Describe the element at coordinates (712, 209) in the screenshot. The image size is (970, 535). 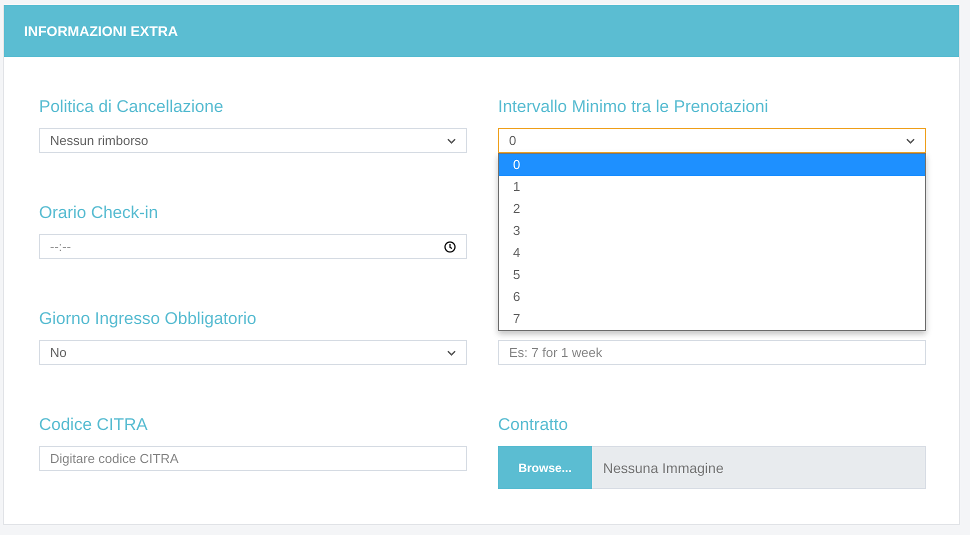
I see `dropdown-option: 2` at that location.